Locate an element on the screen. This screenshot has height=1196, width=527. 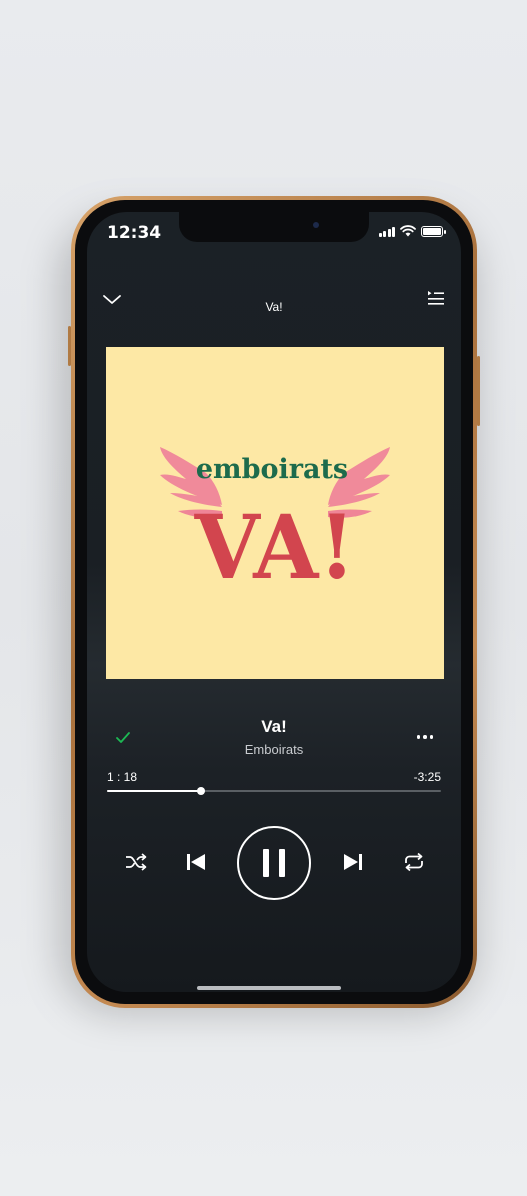
header-title: Va! is located at coordinates (274, 307).